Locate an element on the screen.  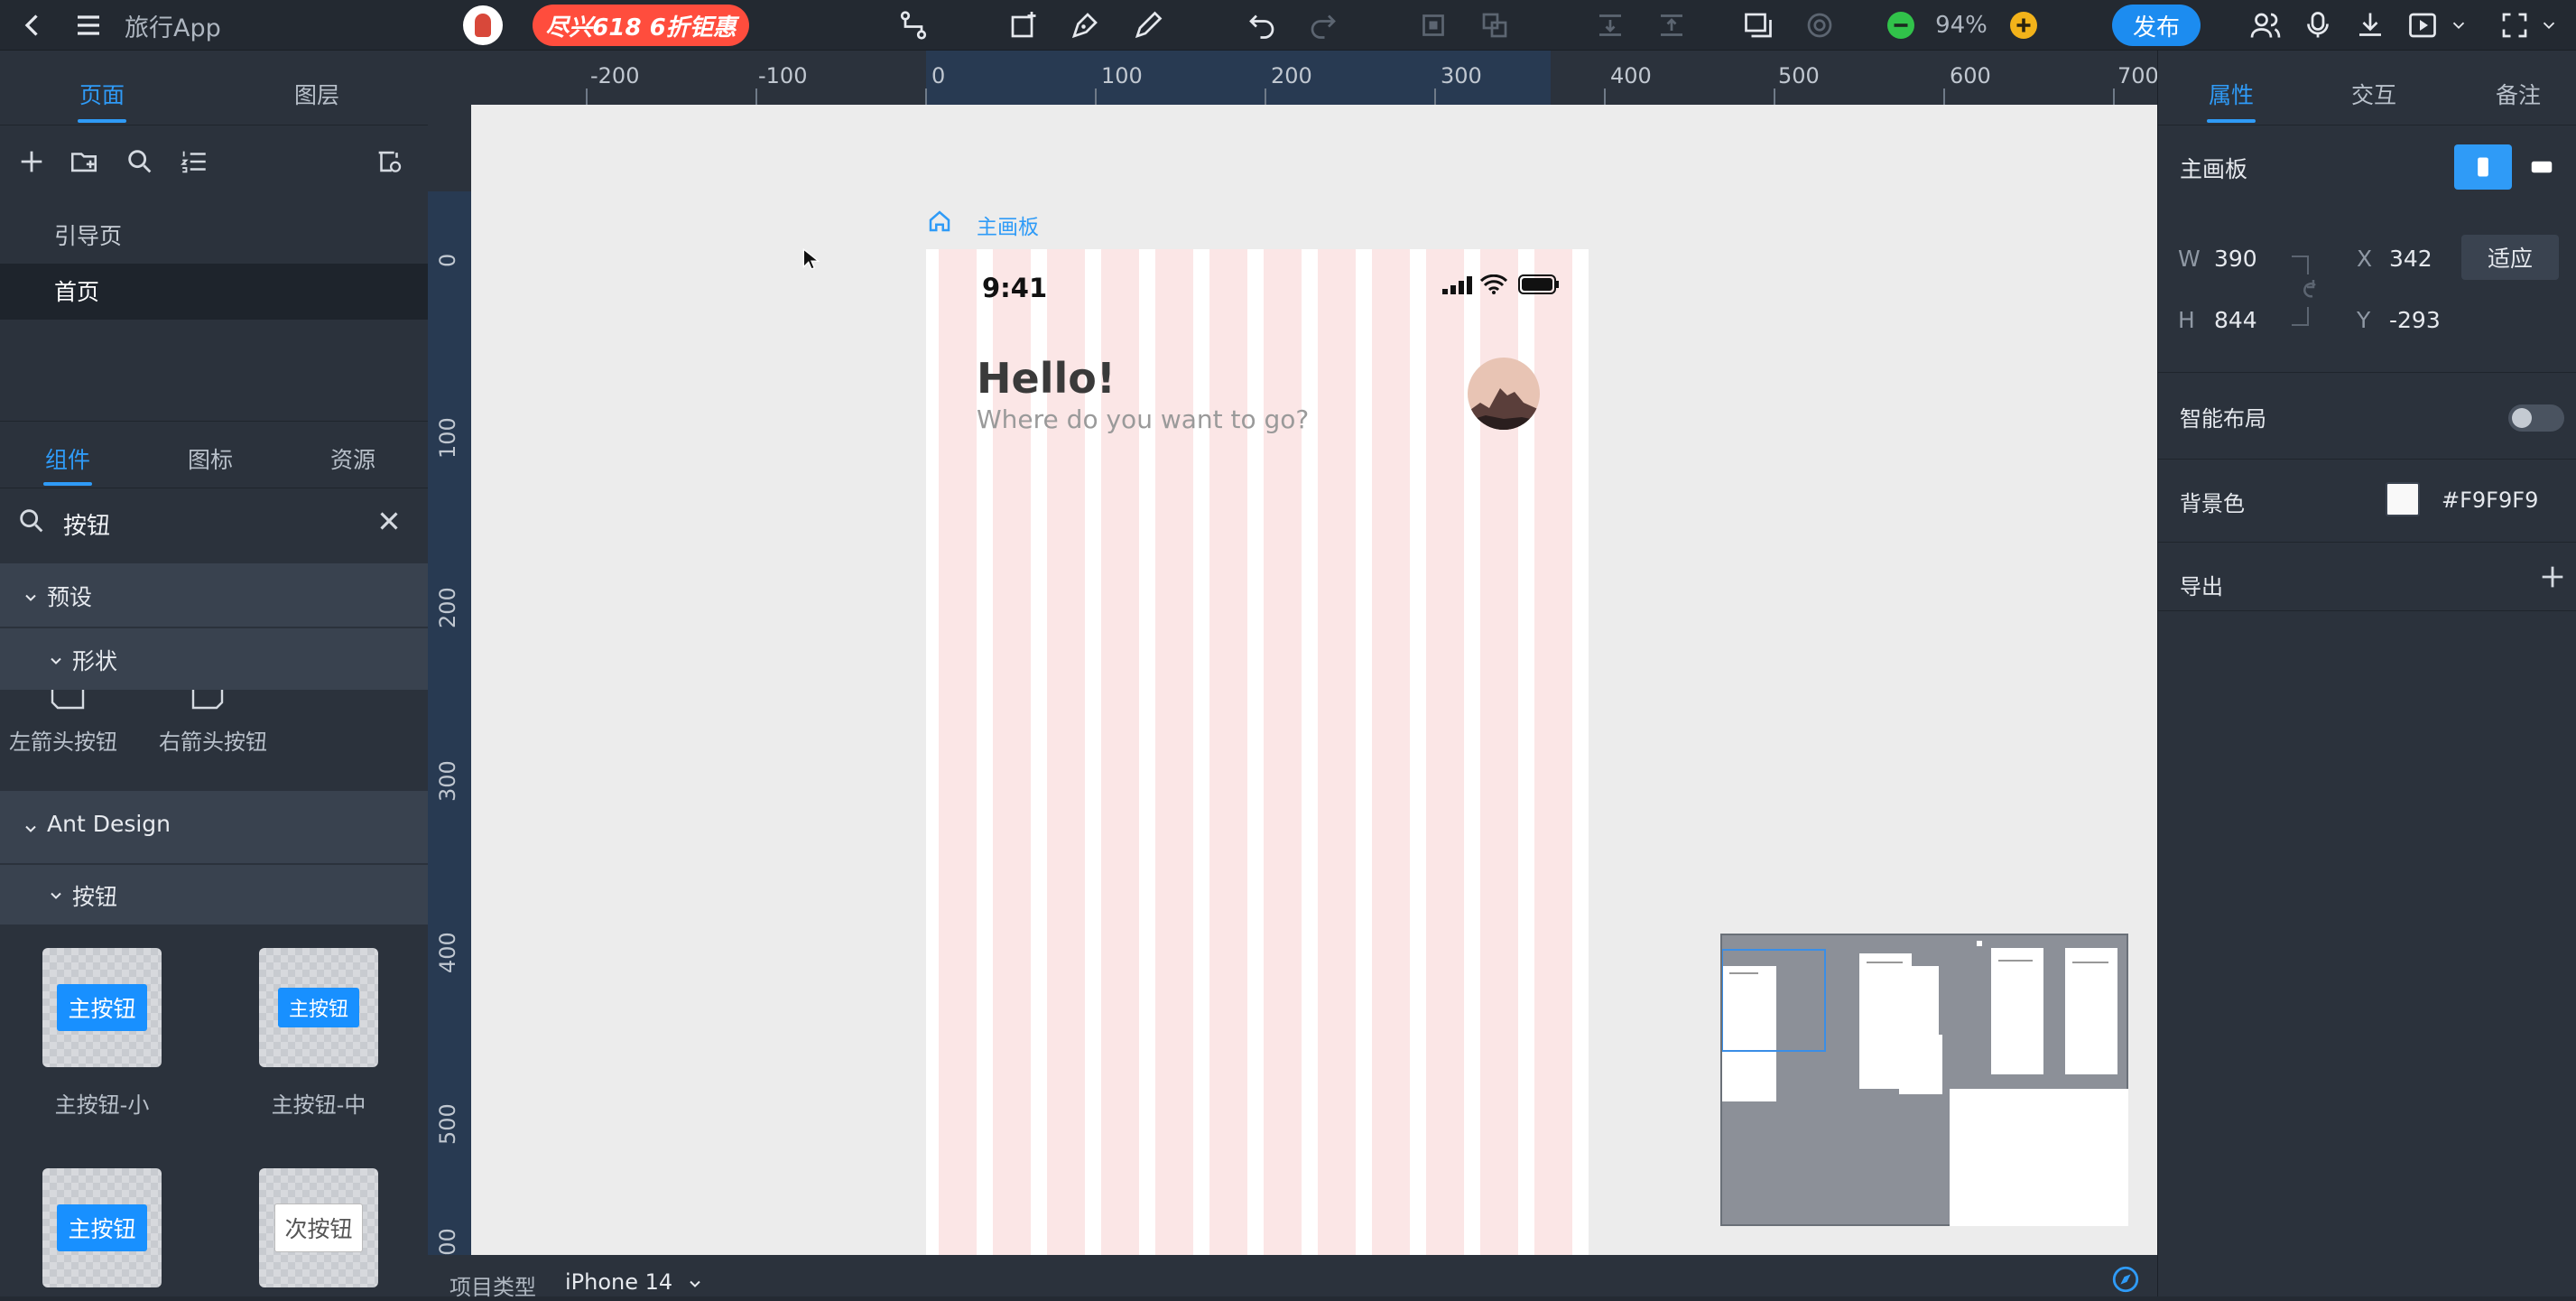
ruler-corner is located at coordinates (449, 78).